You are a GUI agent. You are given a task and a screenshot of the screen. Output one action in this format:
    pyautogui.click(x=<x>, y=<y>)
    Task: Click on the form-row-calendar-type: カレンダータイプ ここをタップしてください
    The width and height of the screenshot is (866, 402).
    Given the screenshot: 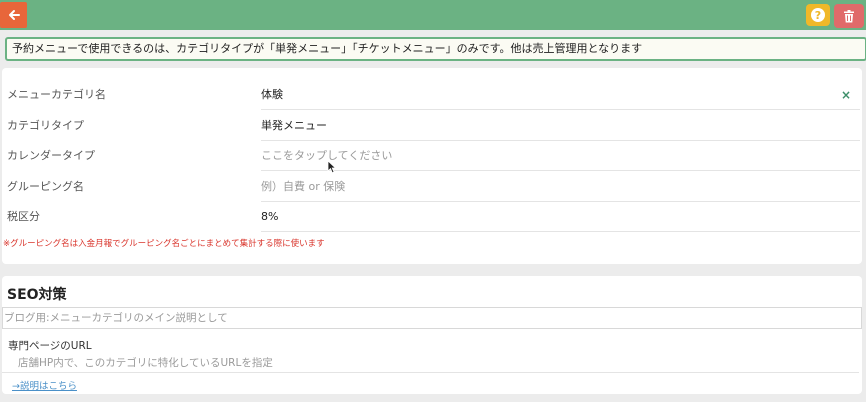 What is the action you would take?
    pyautogui.click(x=432, y=156)
    